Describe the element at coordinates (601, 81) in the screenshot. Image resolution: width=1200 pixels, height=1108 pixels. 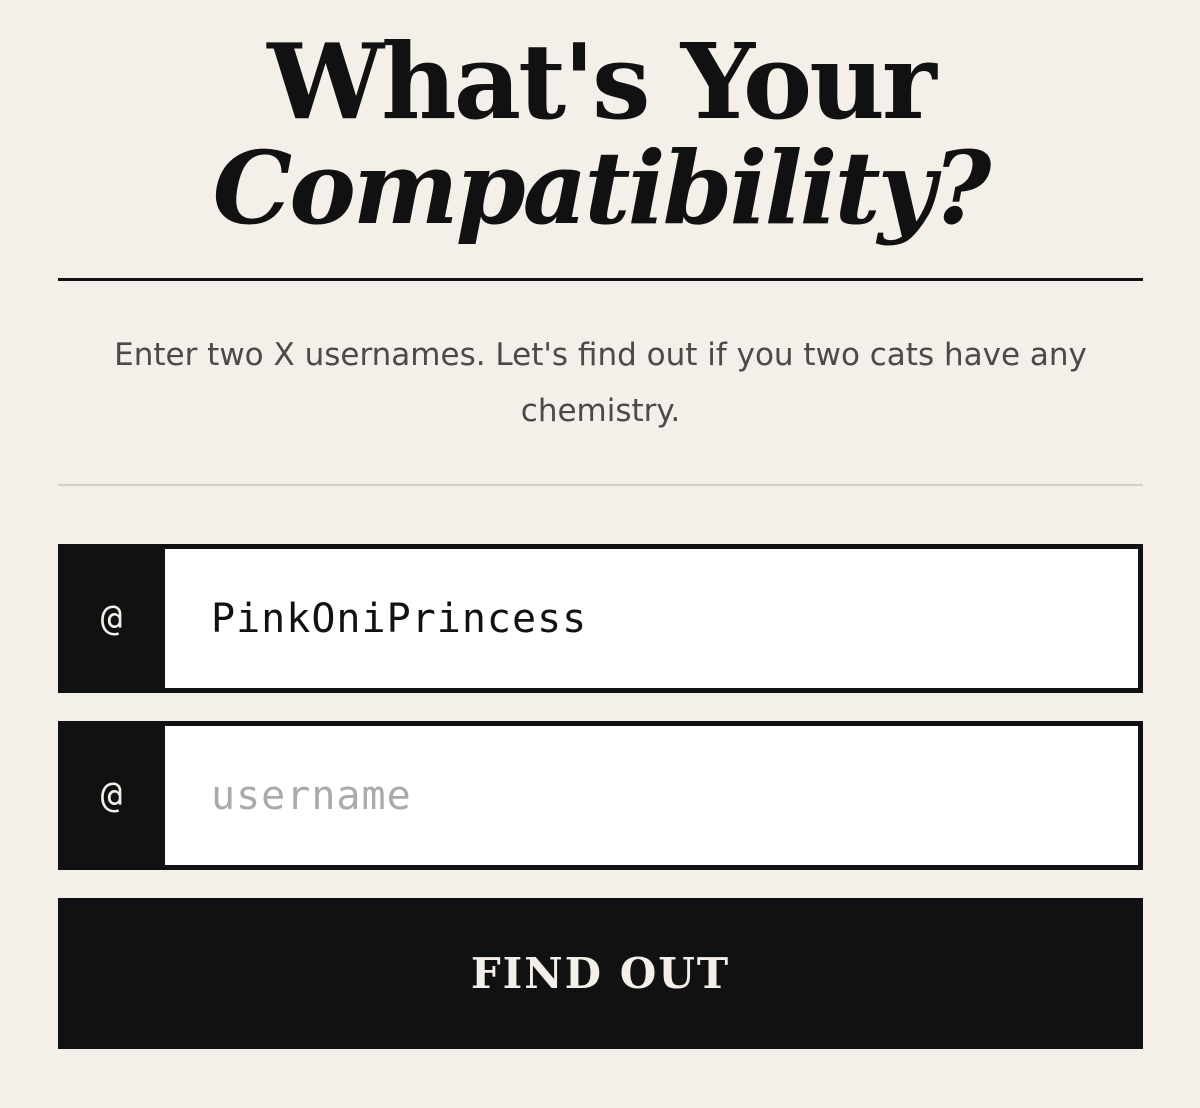
I see `title-line-1: What's Your` at that location.